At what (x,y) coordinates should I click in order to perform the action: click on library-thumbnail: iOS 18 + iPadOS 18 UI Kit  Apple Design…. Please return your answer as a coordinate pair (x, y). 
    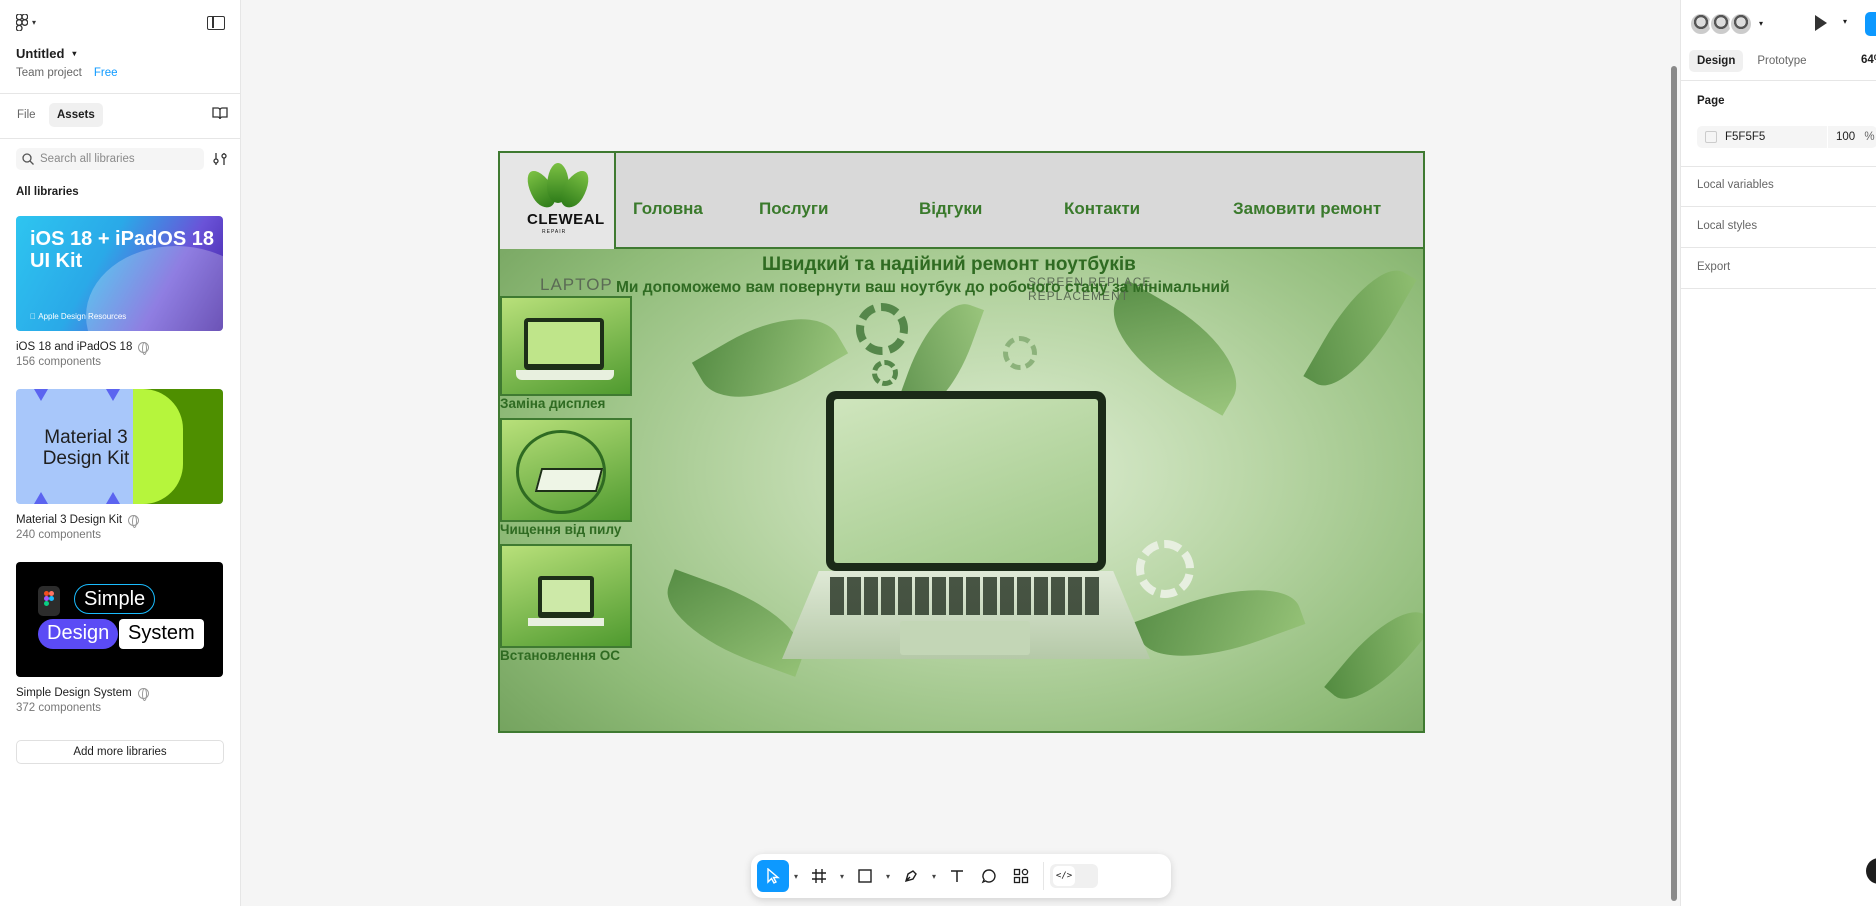
    Looking at the image, I should click on (119, 273).